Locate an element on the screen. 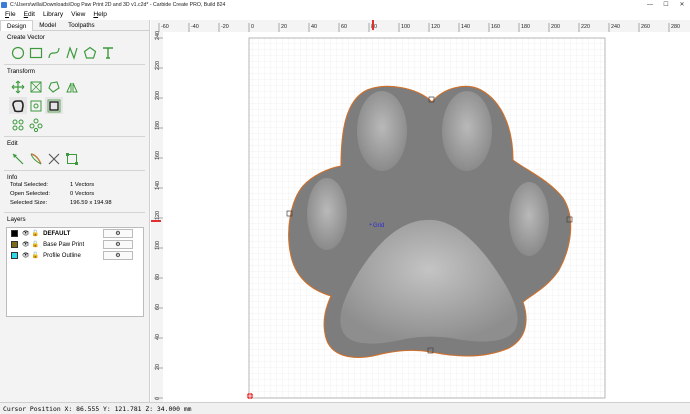  info-key: Open Selected: is located at coordinates (30, 194).